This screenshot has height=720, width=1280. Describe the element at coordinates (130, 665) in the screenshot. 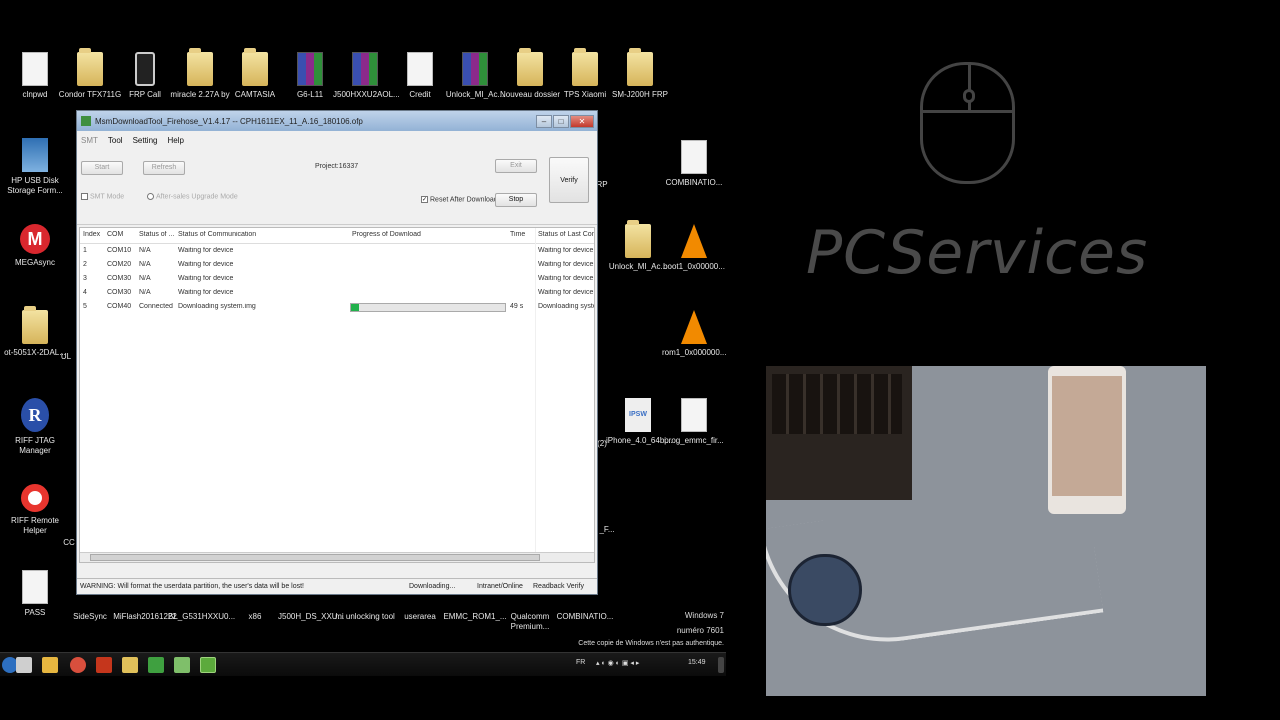

I see `tool-icon` at that location.